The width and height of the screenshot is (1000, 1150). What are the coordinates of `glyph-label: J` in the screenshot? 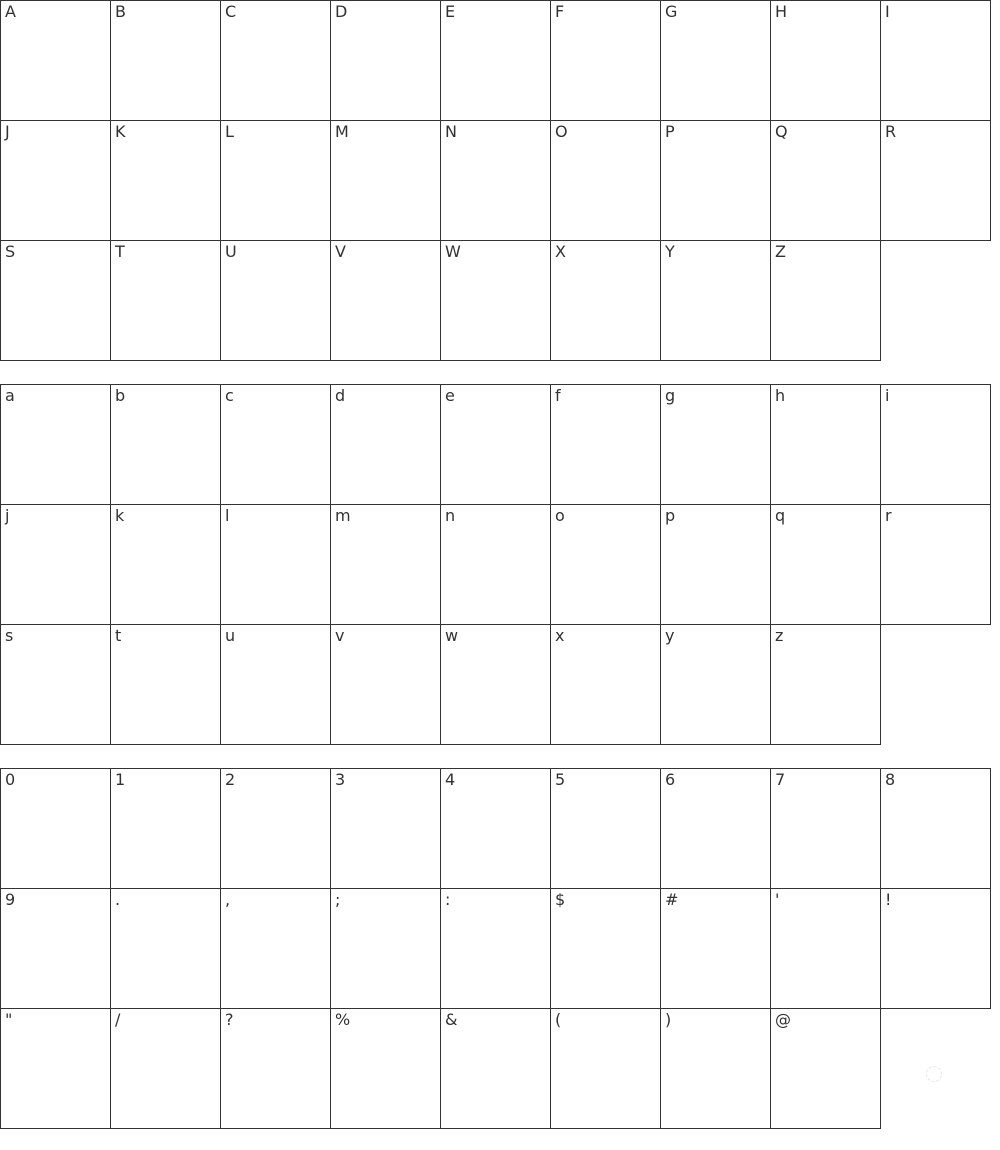 It's located at (7, 131).